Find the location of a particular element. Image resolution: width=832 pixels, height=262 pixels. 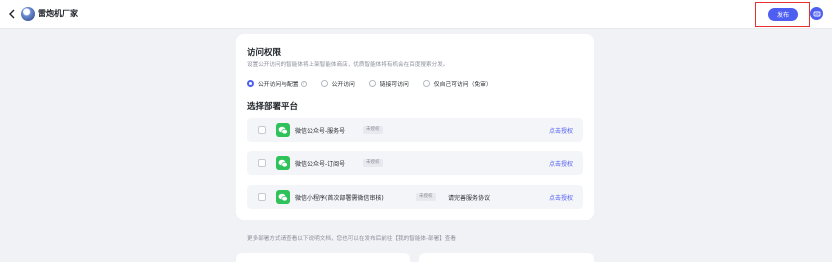

chat-icon is located at coordinates (816, 13).